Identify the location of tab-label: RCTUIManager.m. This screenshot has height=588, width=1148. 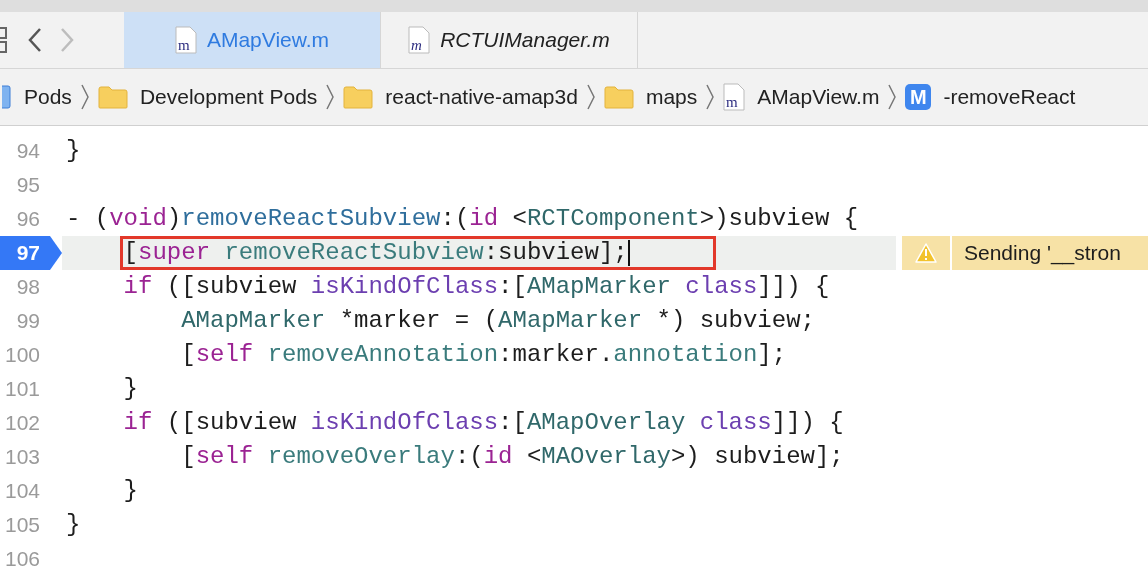
(525, 40).